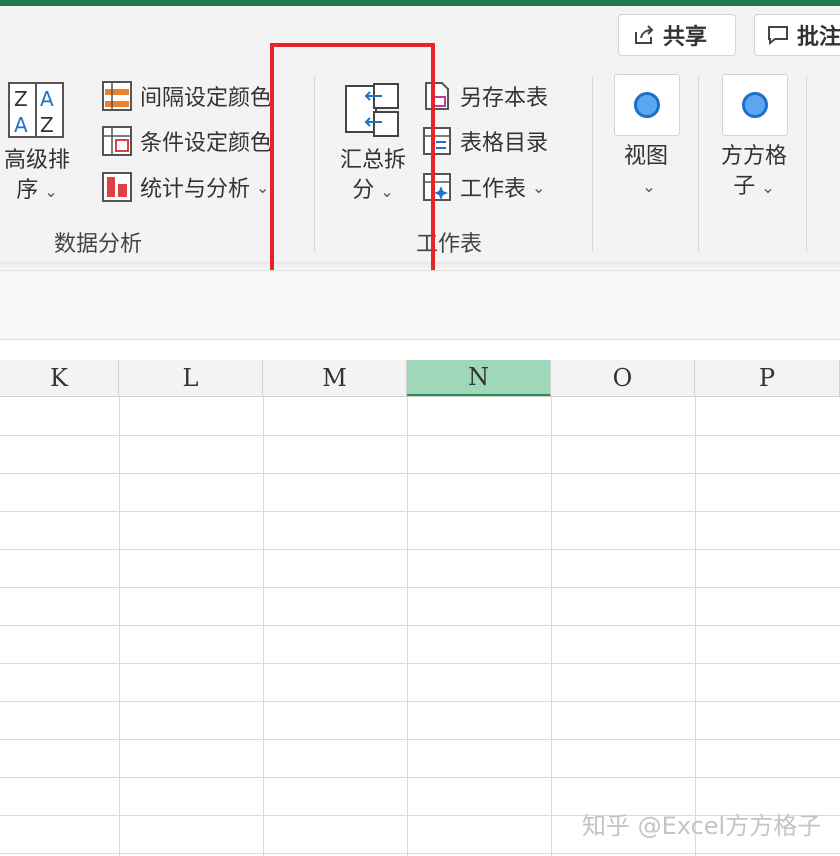 The height and width of the screenshot is (856, 840). I want to click on table-catalog-button: 表格目录, so click(485, 141).